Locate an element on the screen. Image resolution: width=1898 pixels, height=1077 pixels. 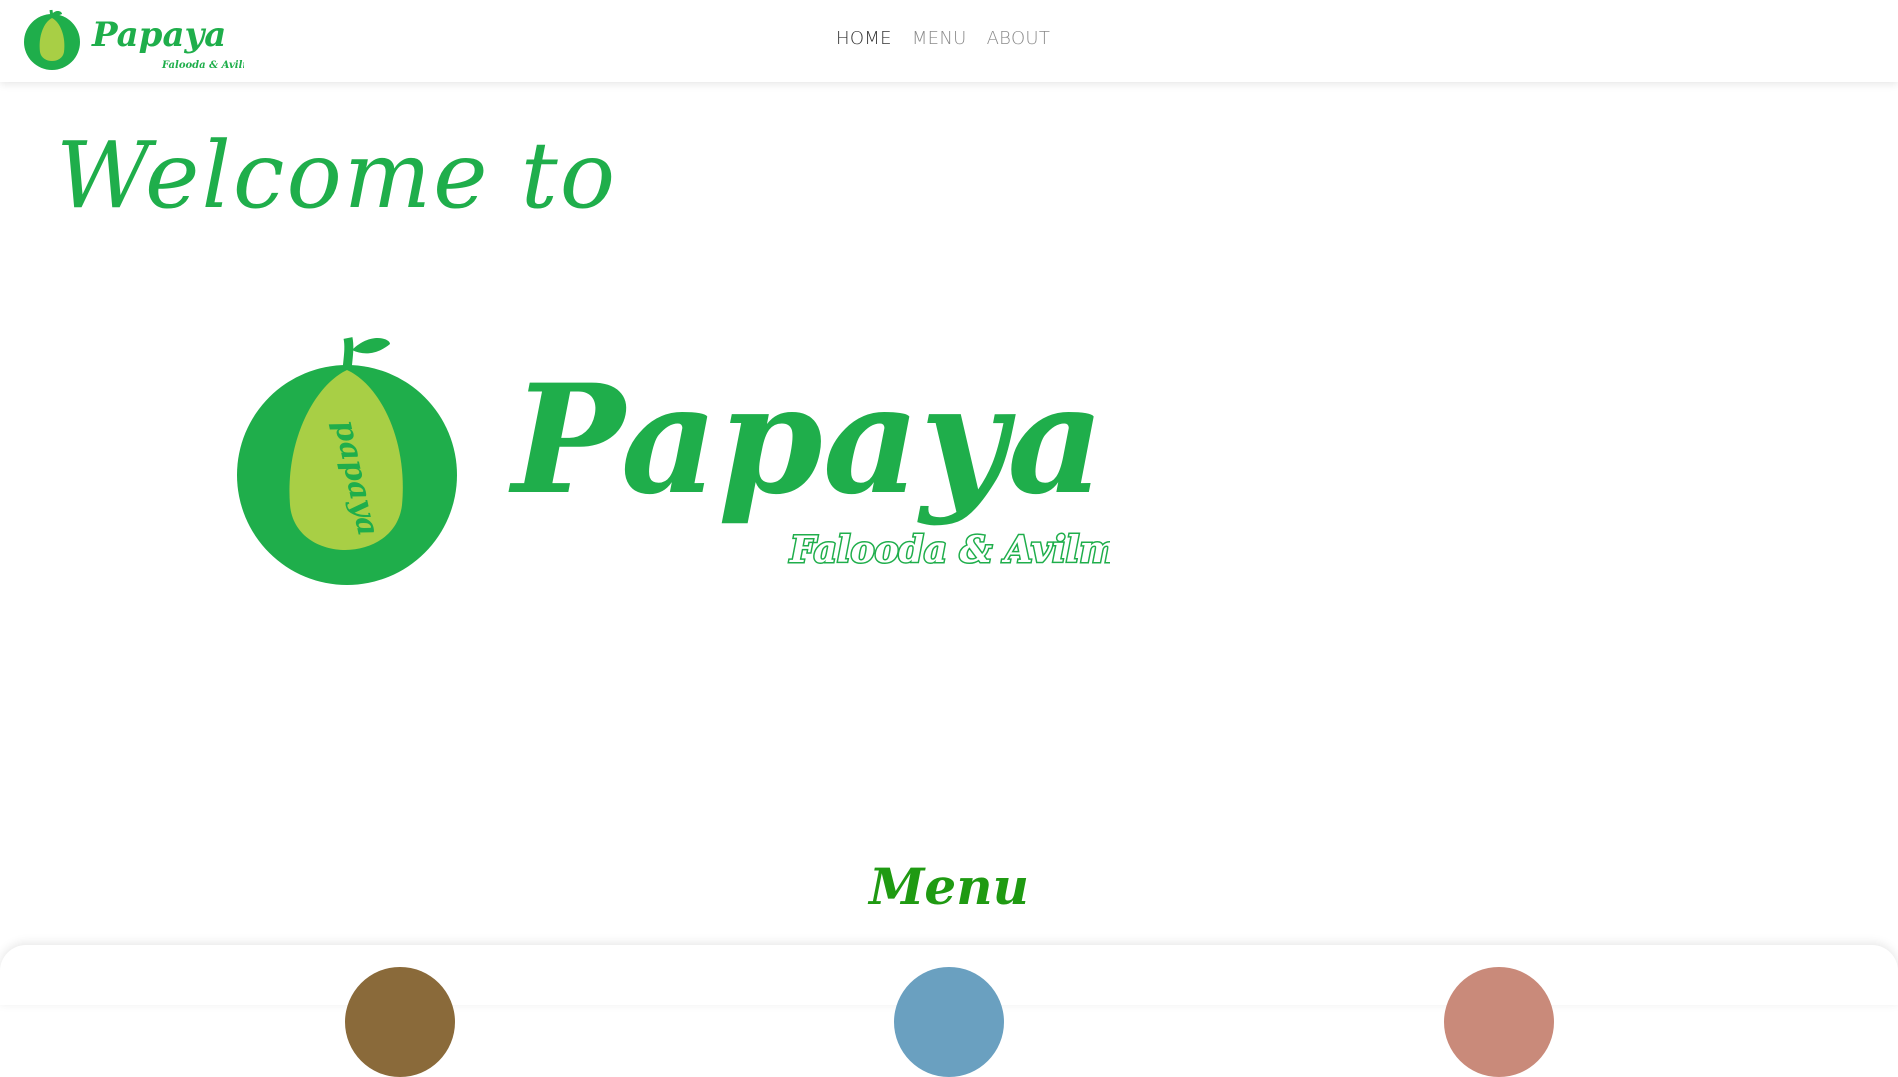
hero-brand-name: Papaya is located at coordinates (806, 440).